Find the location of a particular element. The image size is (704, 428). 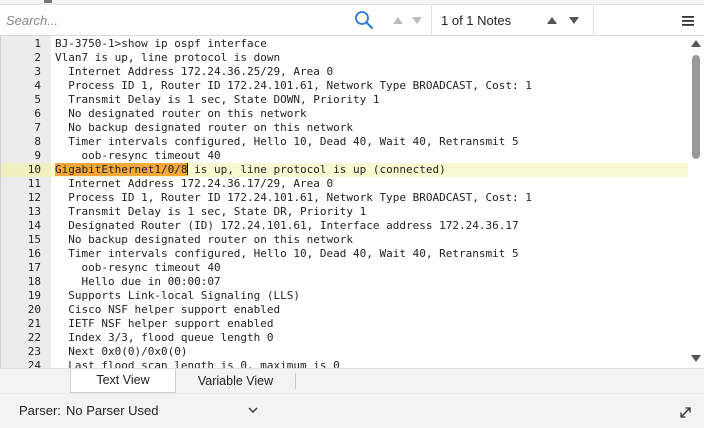

editor-line: 19 Supports Link-local Signaling (LLS) is located at coordinates (345, 296).